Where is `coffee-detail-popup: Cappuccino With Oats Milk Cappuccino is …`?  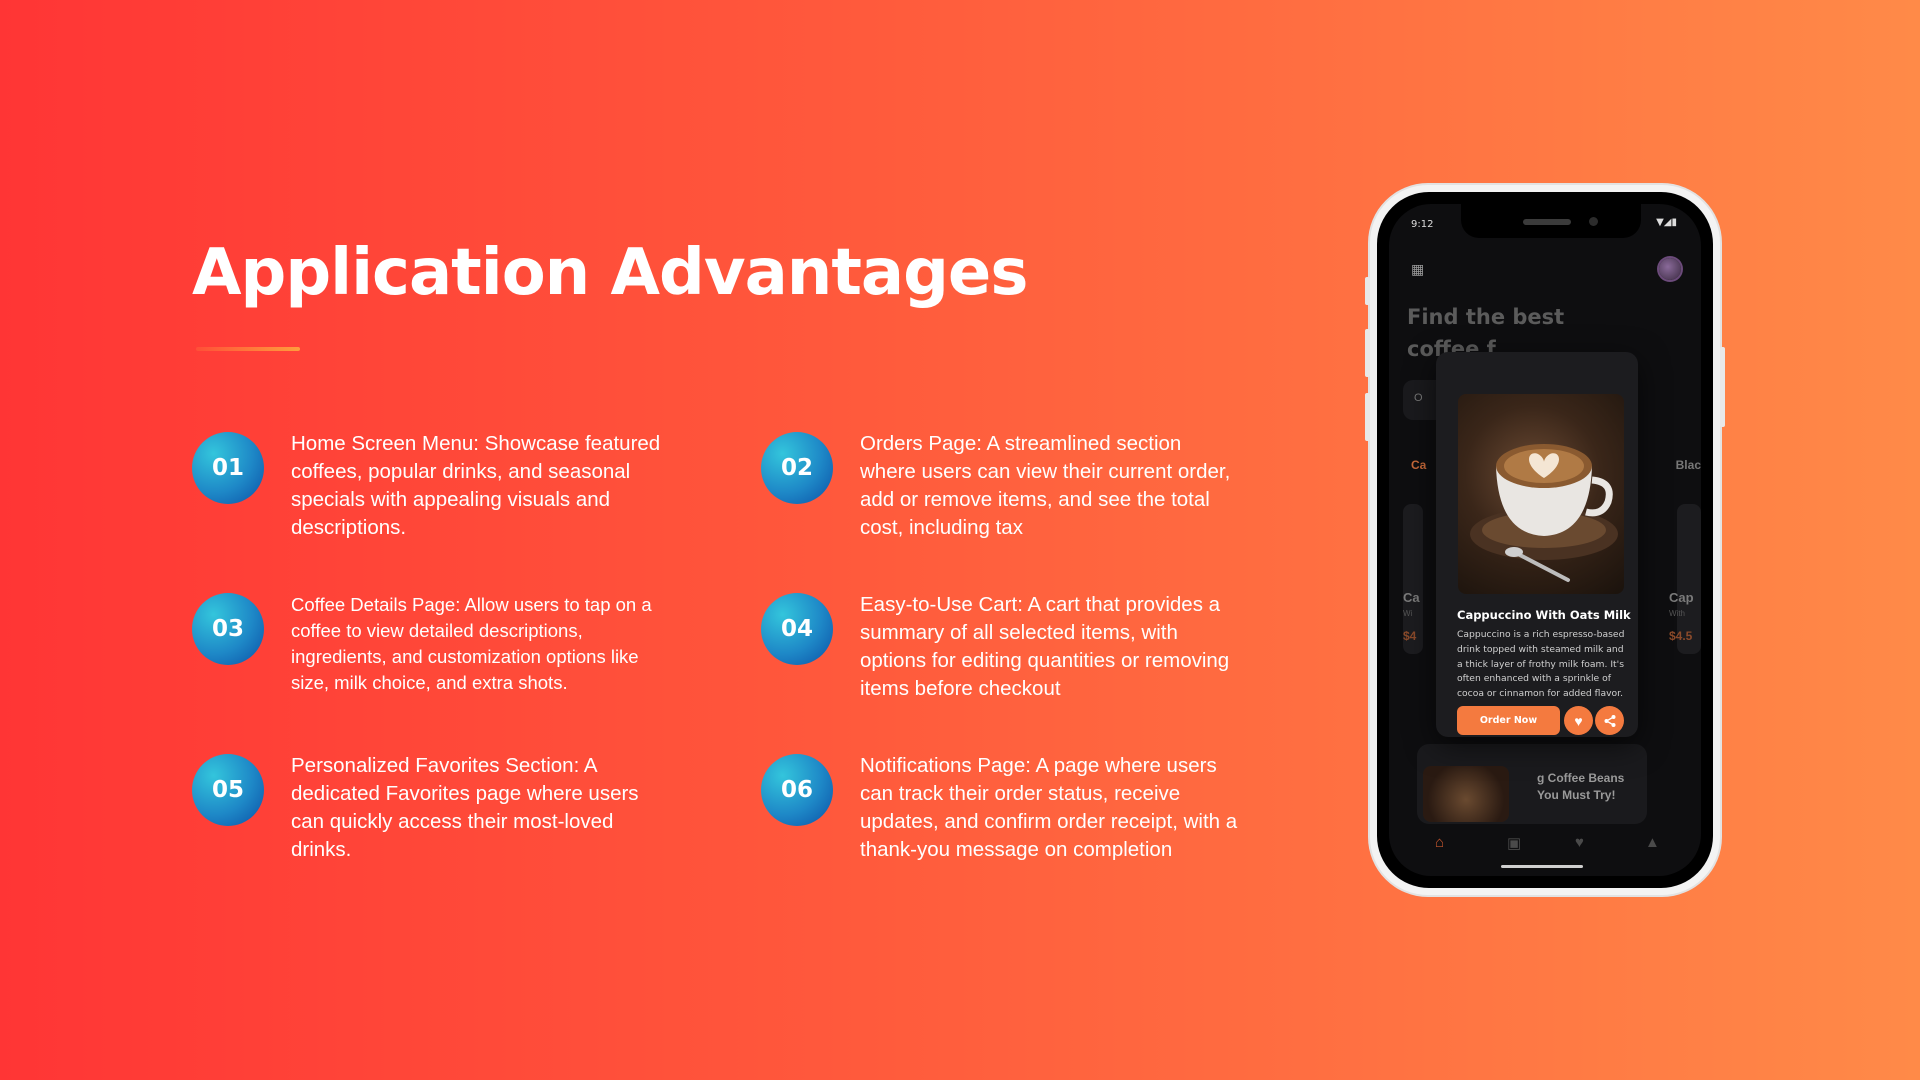
coffee-detail-popup: Cappuccino With Oats Milk Cappuccino is … is located at coordinates (1537, 544).